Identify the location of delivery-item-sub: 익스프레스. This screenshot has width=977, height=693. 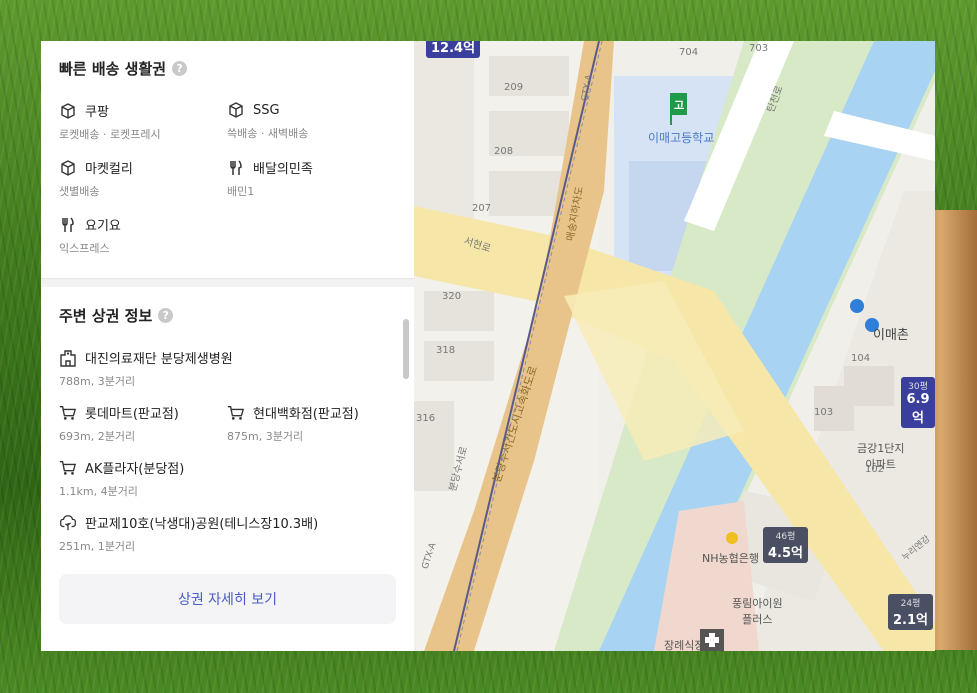
(84, 248).